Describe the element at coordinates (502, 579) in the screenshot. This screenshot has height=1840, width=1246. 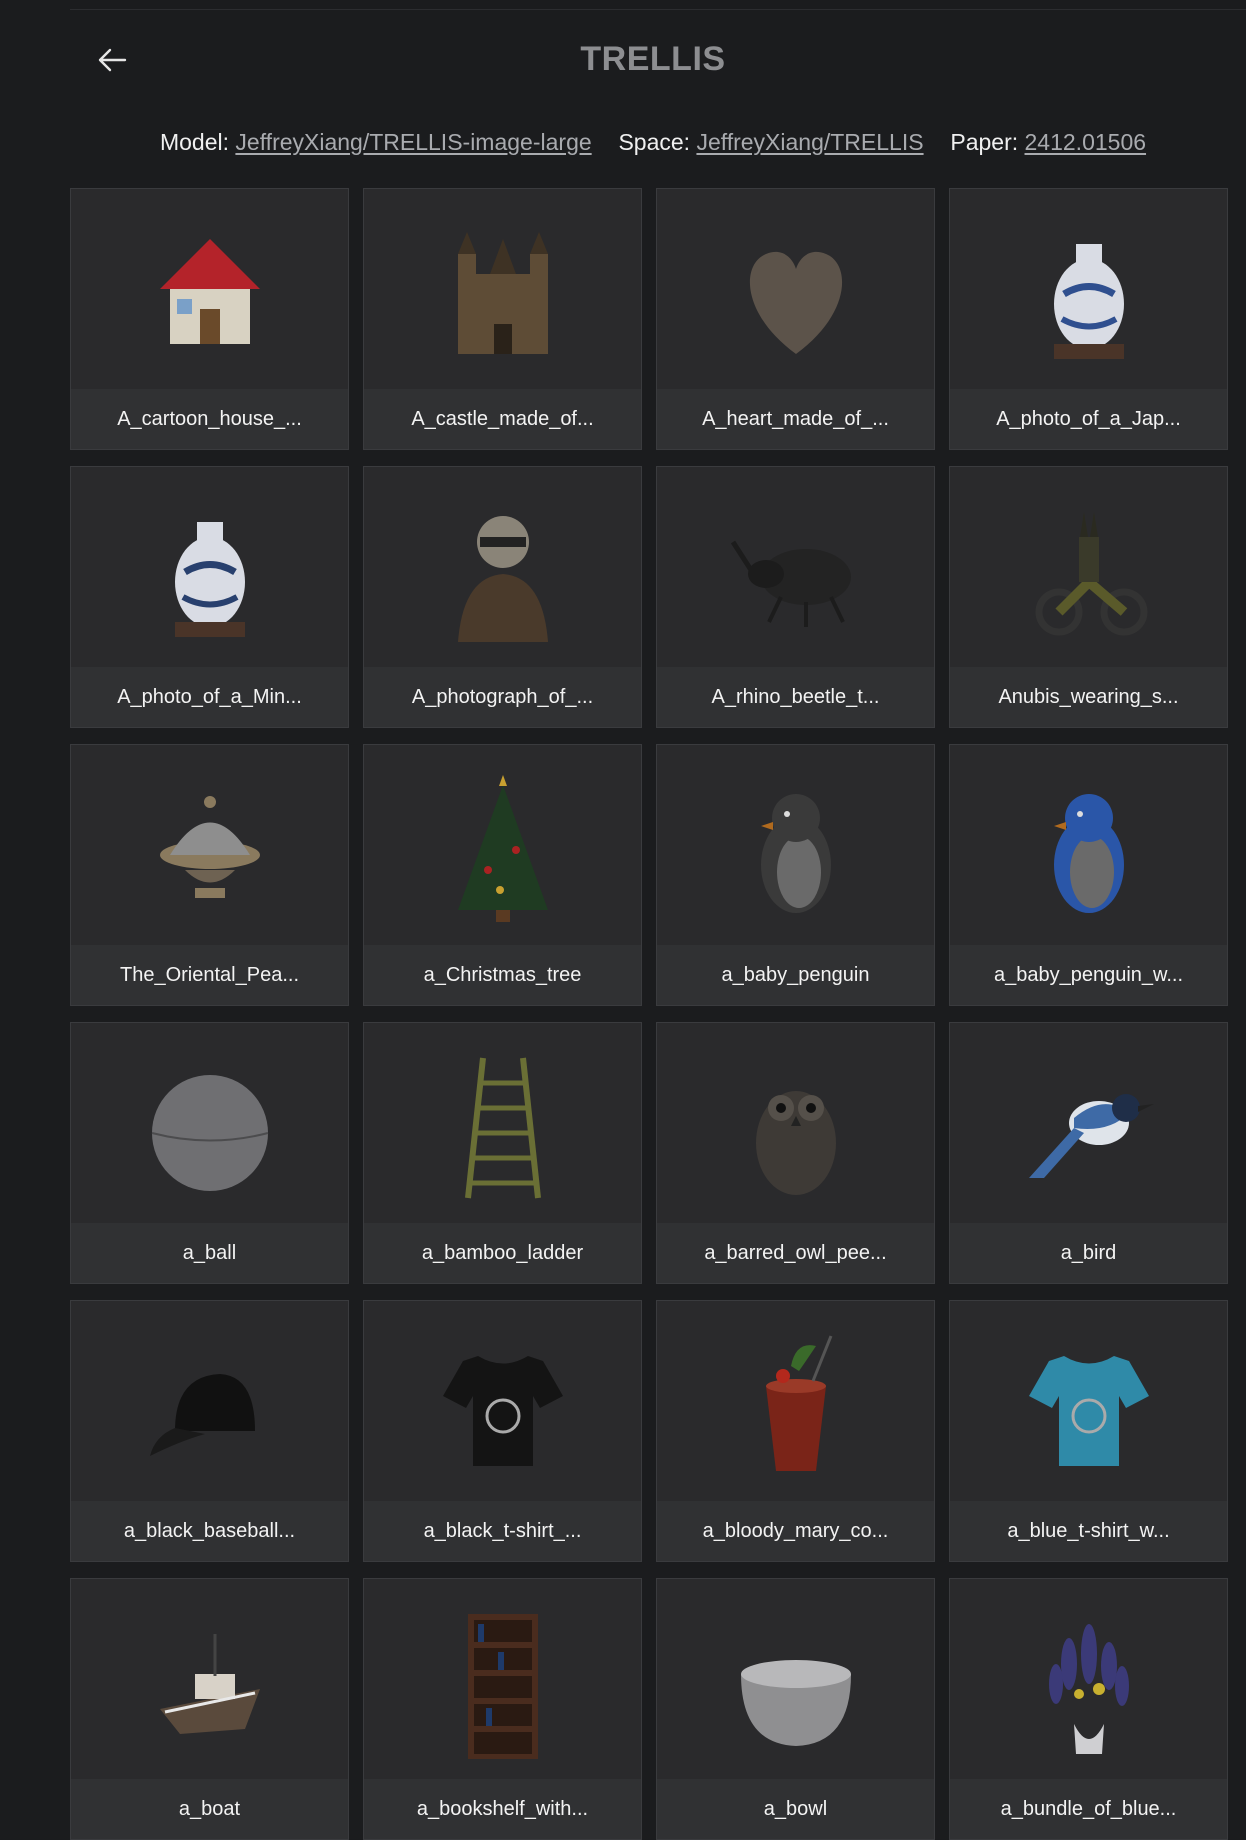
I see `bust-icon` at that location.